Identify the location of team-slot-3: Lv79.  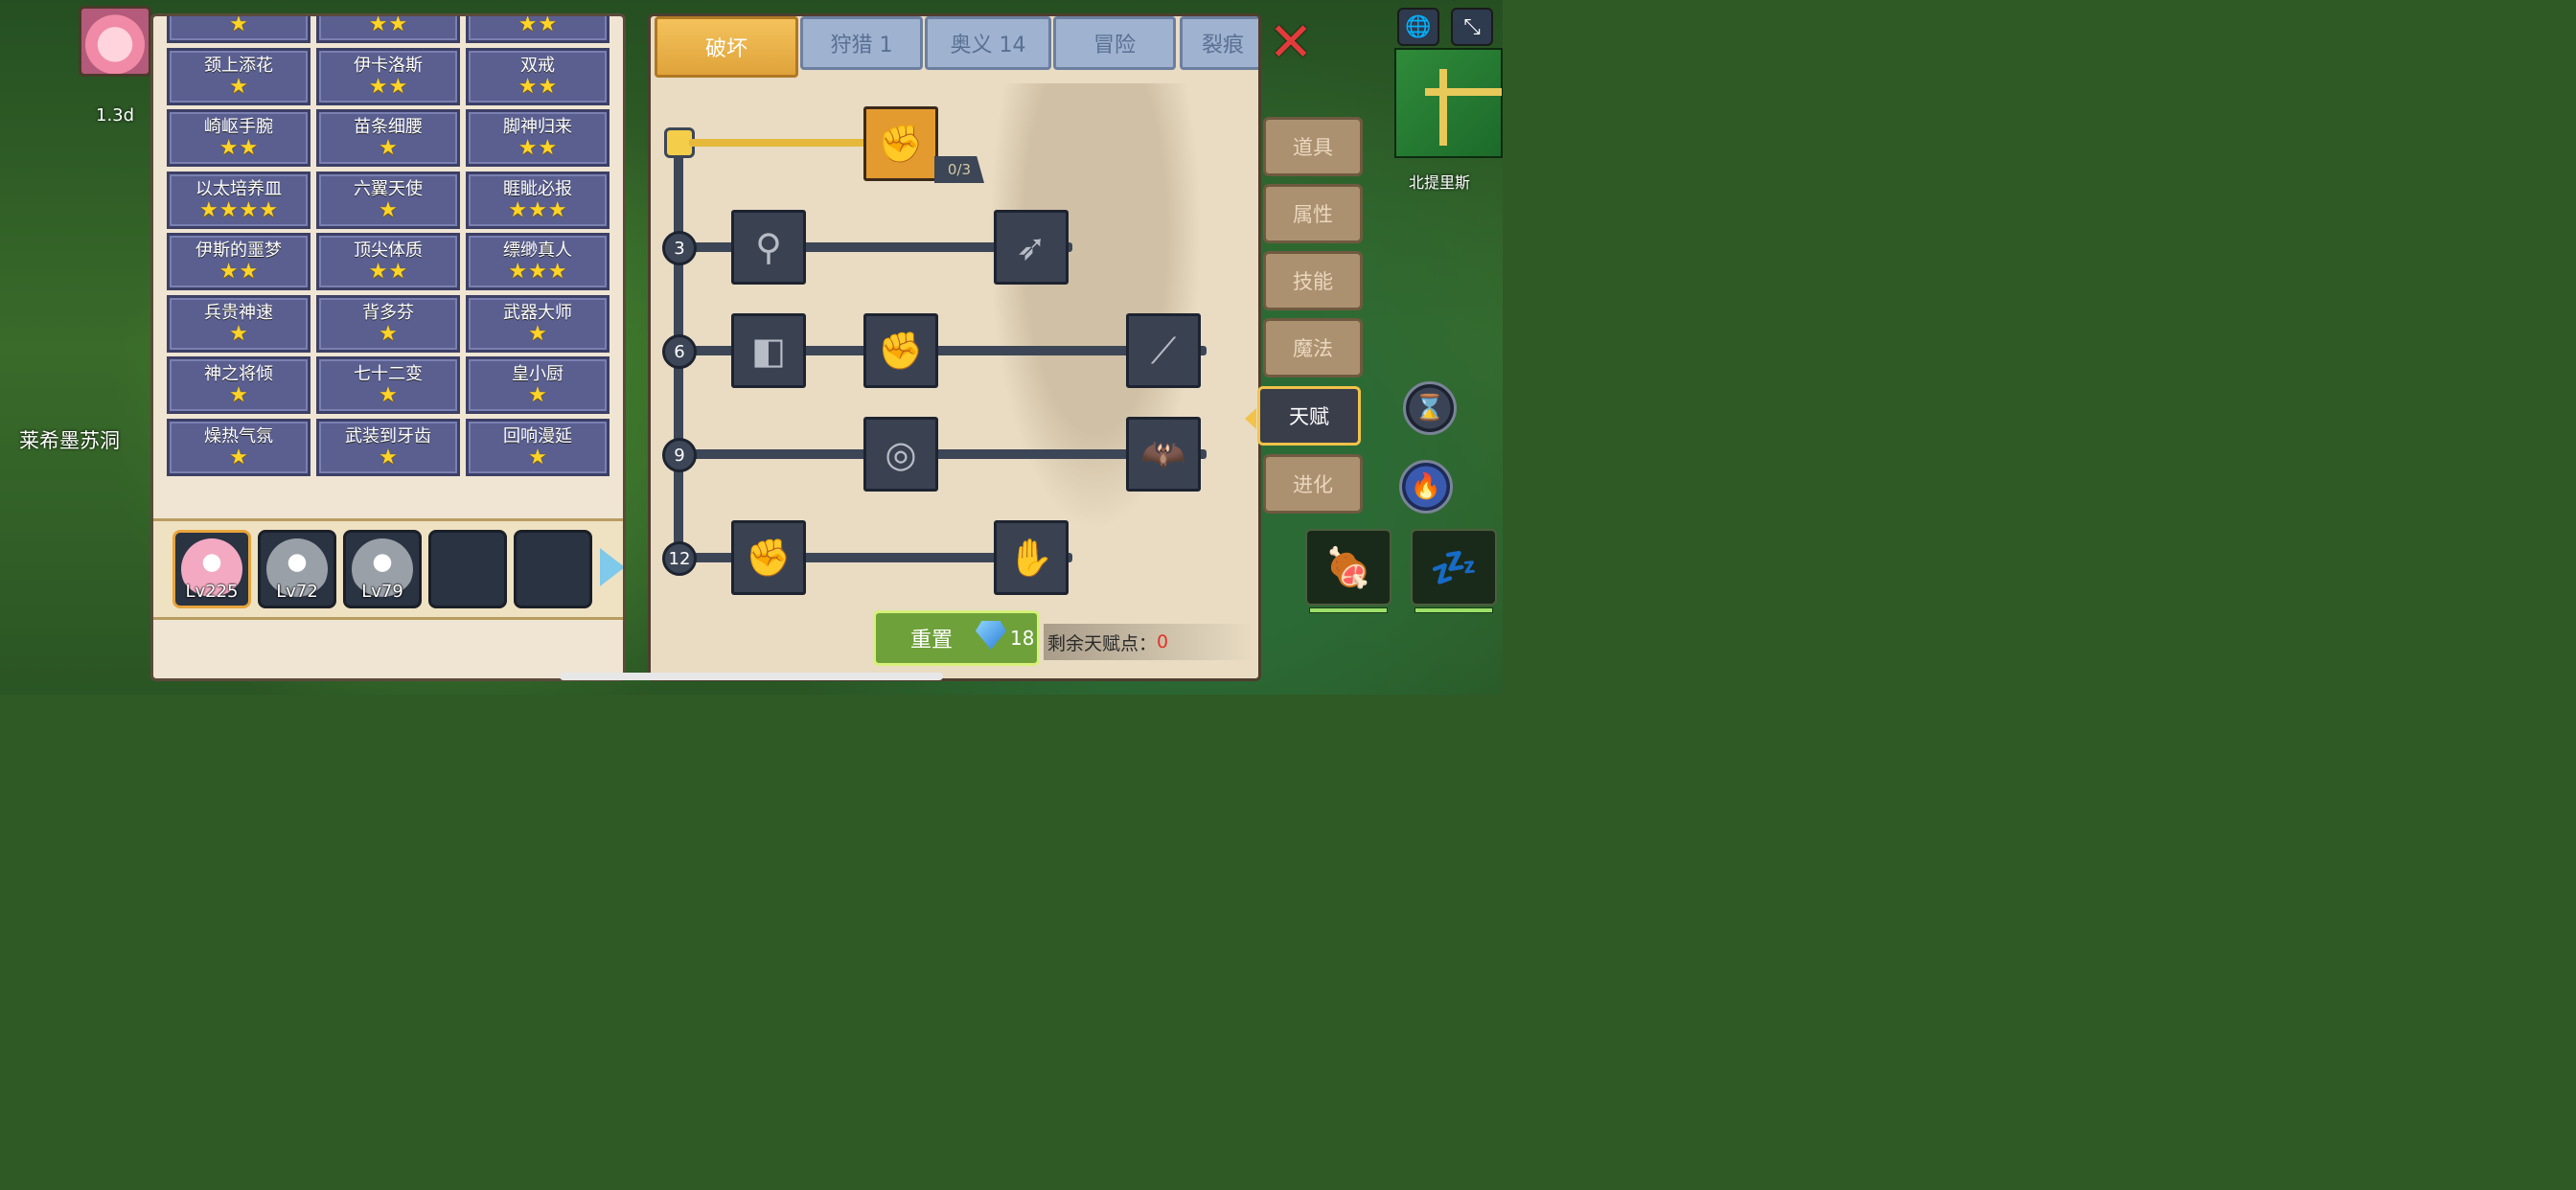
(382, 569).